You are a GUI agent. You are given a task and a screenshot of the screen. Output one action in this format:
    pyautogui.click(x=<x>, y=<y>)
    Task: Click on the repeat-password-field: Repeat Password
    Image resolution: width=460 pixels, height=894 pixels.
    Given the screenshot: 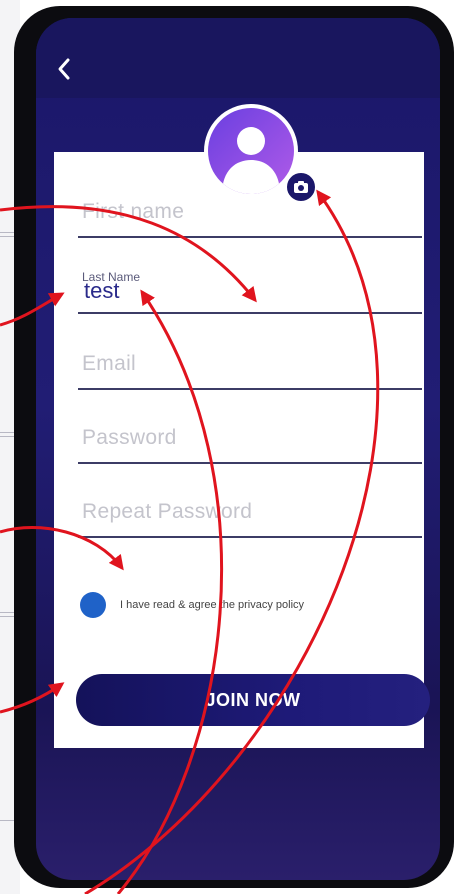 What is the action you would take?
    pyautogui.click(x=250, y=507)
    